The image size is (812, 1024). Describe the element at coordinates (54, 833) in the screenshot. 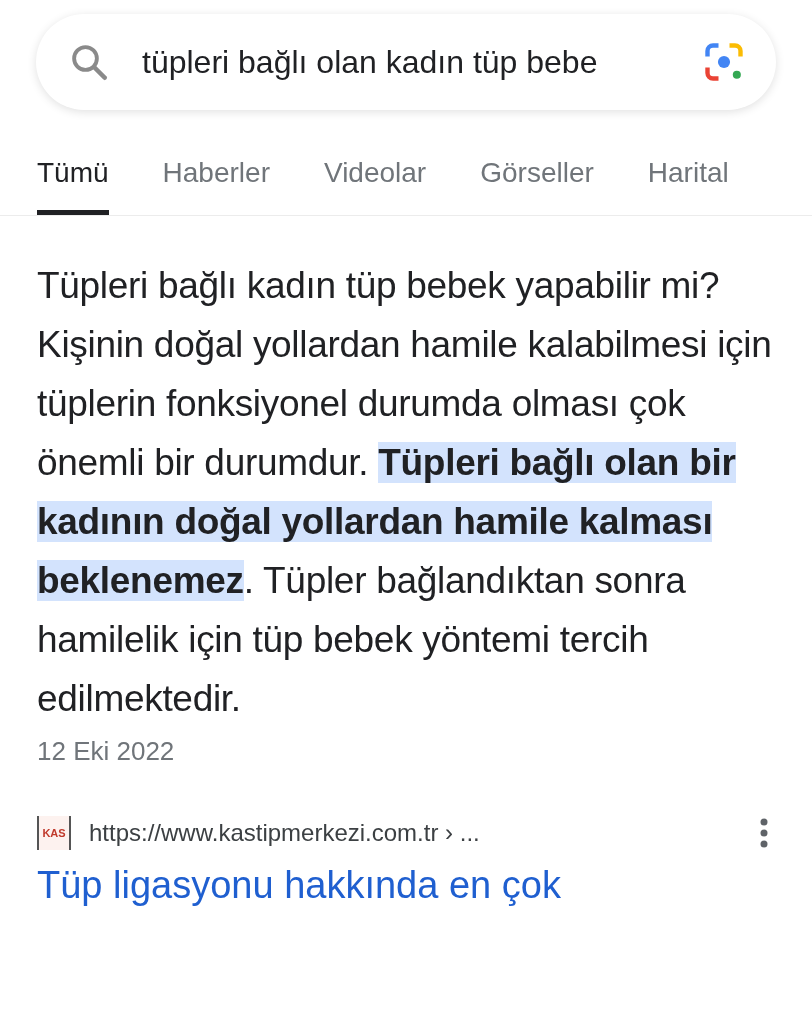

I see `site-favicon: KAS` at that location.